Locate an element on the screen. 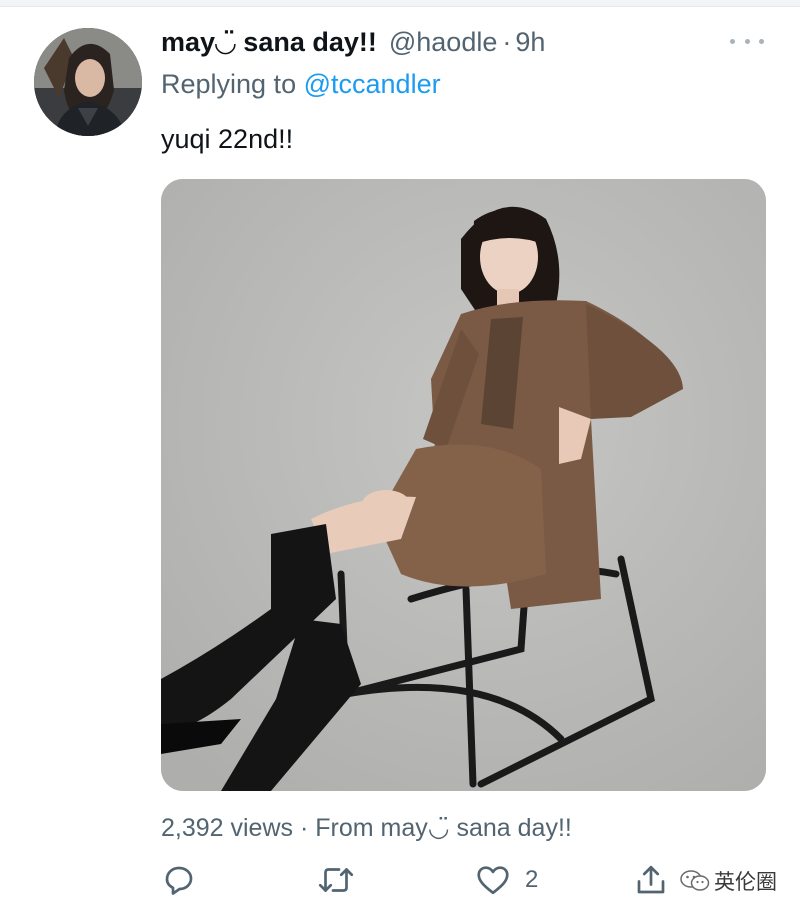  timestamp: 9h is located at coordinates (530, 42).